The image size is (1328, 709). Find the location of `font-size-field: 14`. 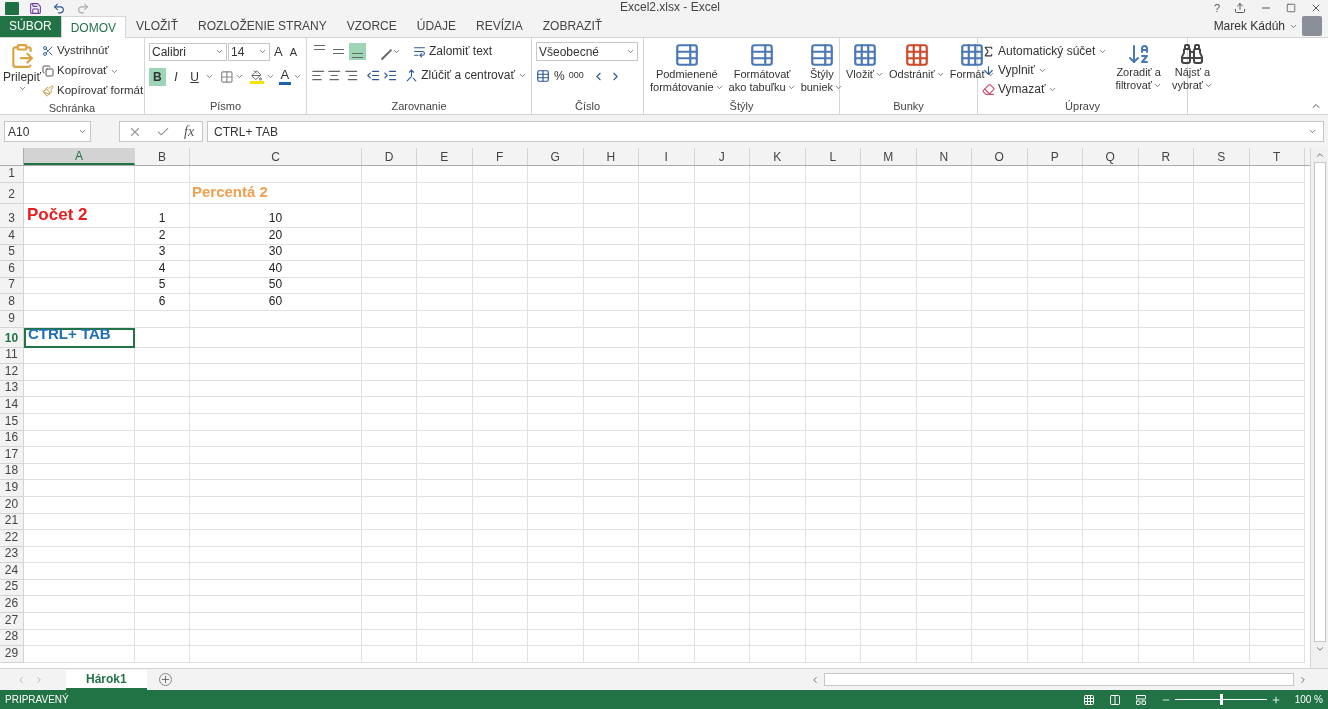

font-size-field: 14 is located at coordinates (249, 51).